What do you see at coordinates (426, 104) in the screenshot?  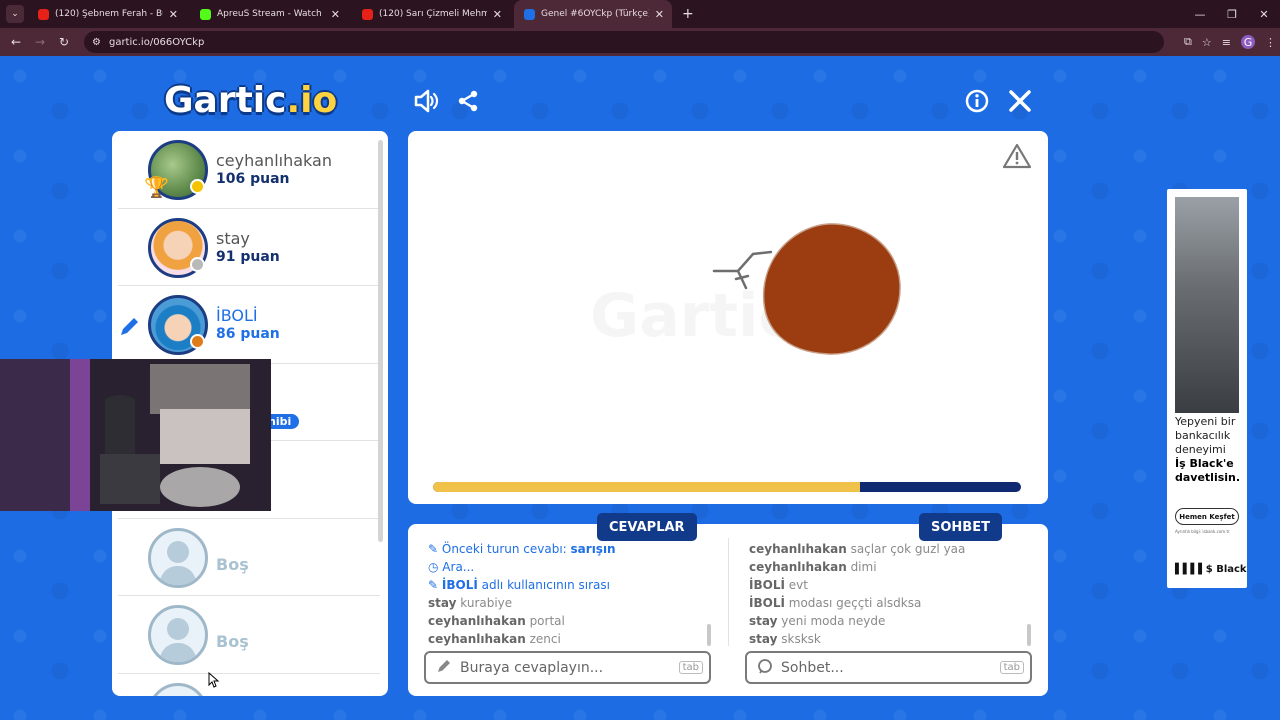 I see `sound-icon` at bounding box center [426, 104].